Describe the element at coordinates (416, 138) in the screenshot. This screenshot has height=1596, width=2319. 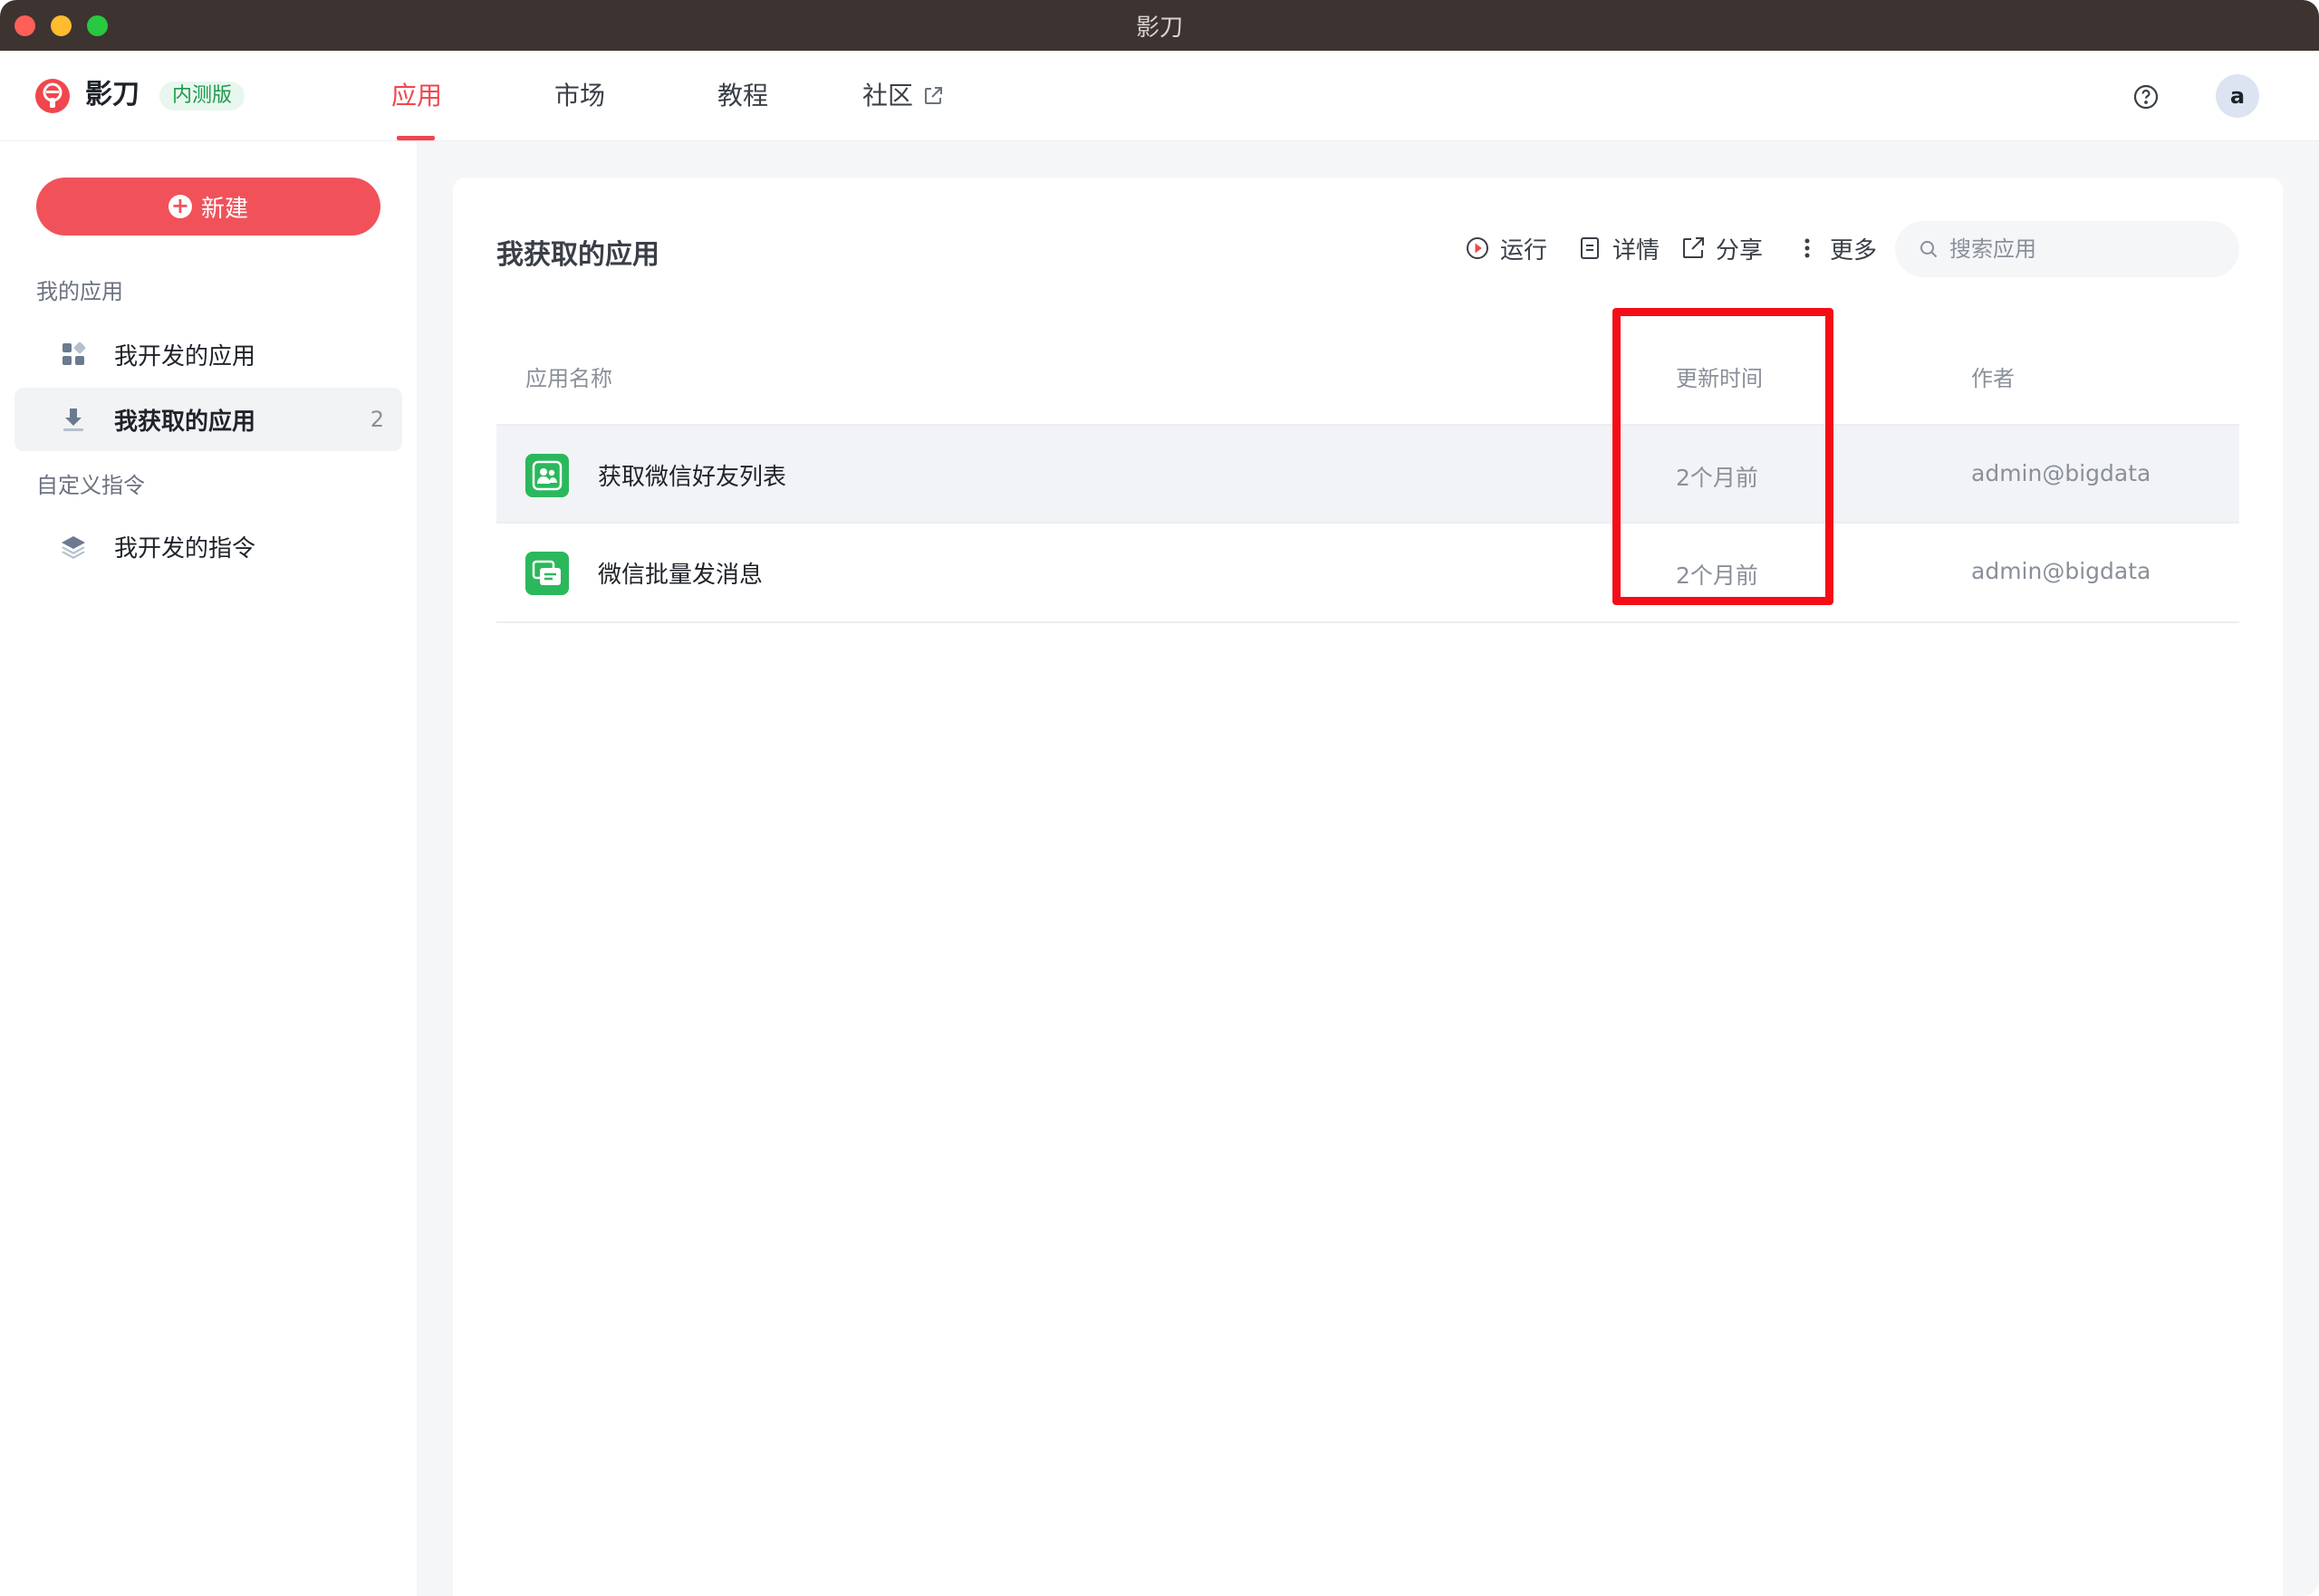
I see `active-tab-indicator` at that location.